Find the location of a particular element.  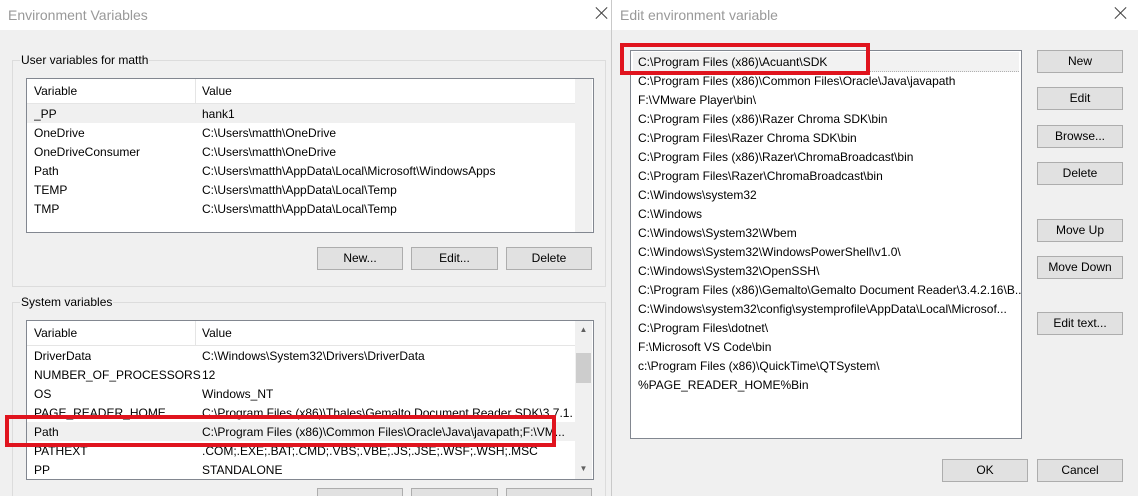

variable-name: DriverData is located at coordinates (63, 356).